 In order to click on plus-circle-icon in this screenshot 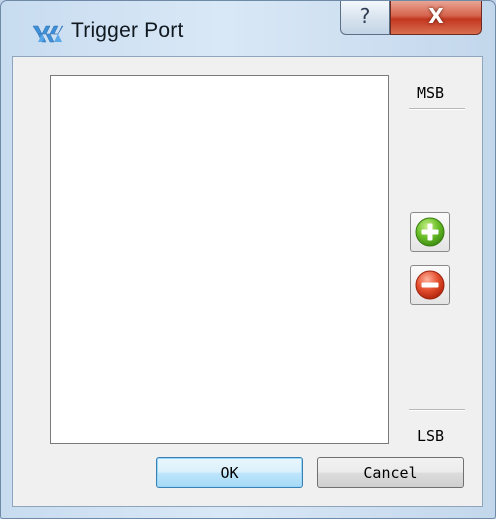, I will do `click(430, 232)`.